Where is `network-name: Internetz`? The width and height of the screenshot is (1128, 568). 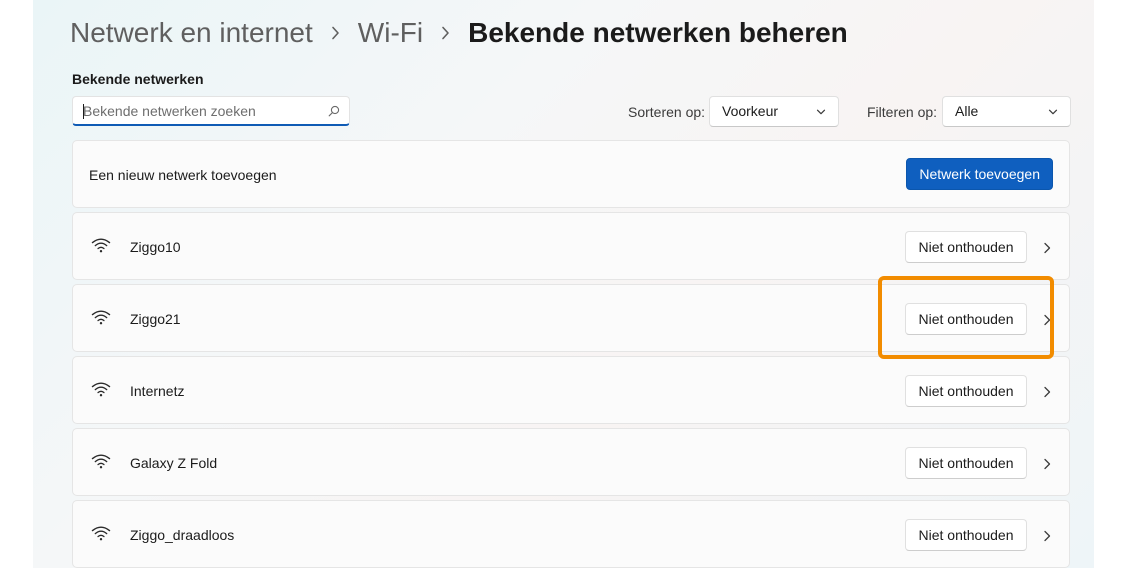 network-name: Internetz is located at coordinates (157, 391).